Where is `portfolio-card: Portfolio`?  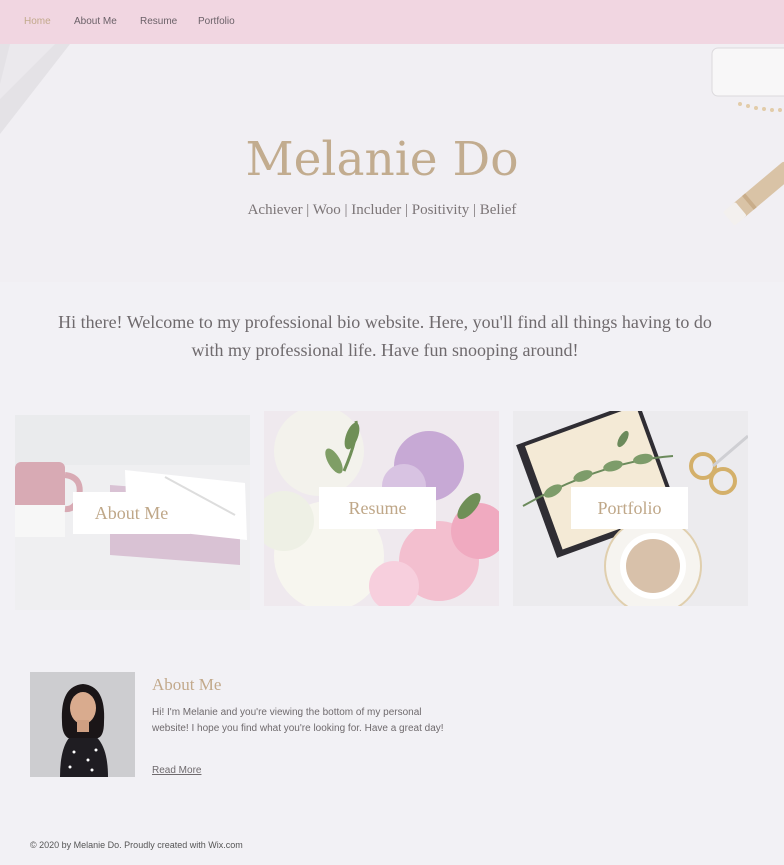
portfolio-card: Portfolio is located at coordinates (630, 508).